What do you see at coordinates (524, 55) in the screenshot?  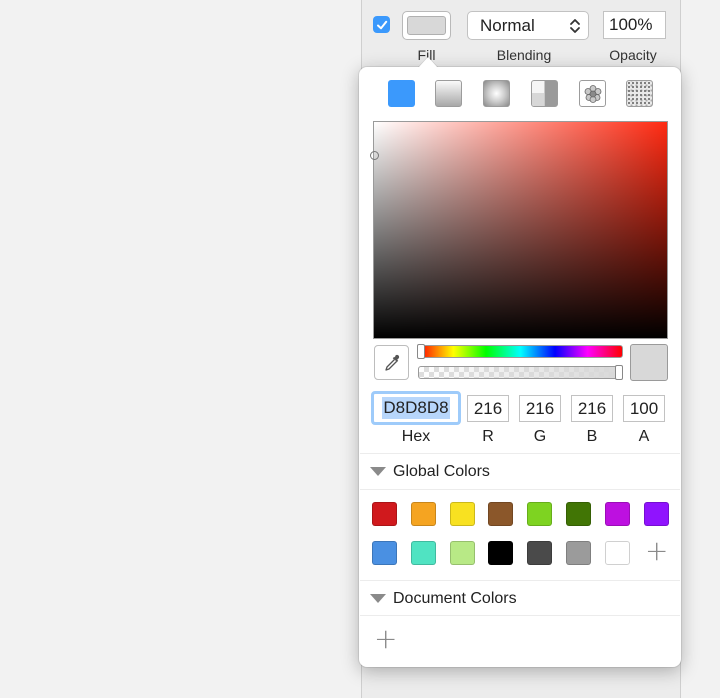 I see `blending-label: Blending` at bounding box center [524, 55].